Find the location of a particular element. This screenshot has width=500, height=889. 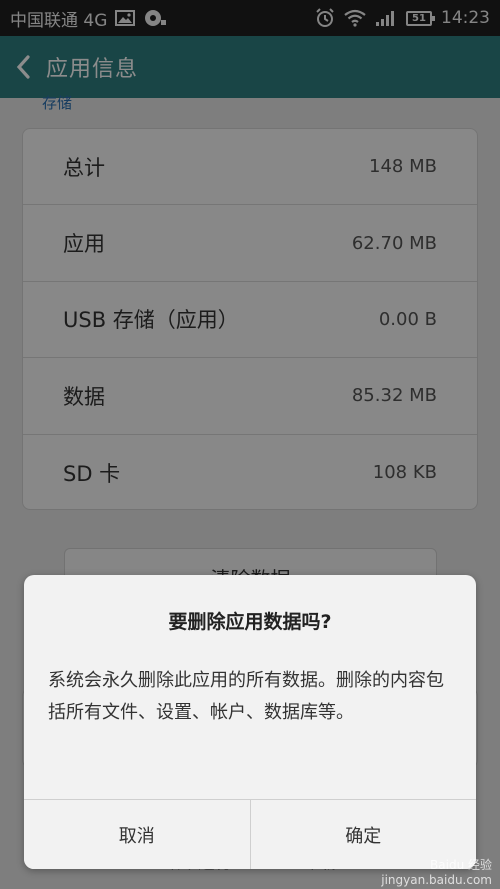

watermark-brand: Baidu 经验 is located at coordinates (461, 865).